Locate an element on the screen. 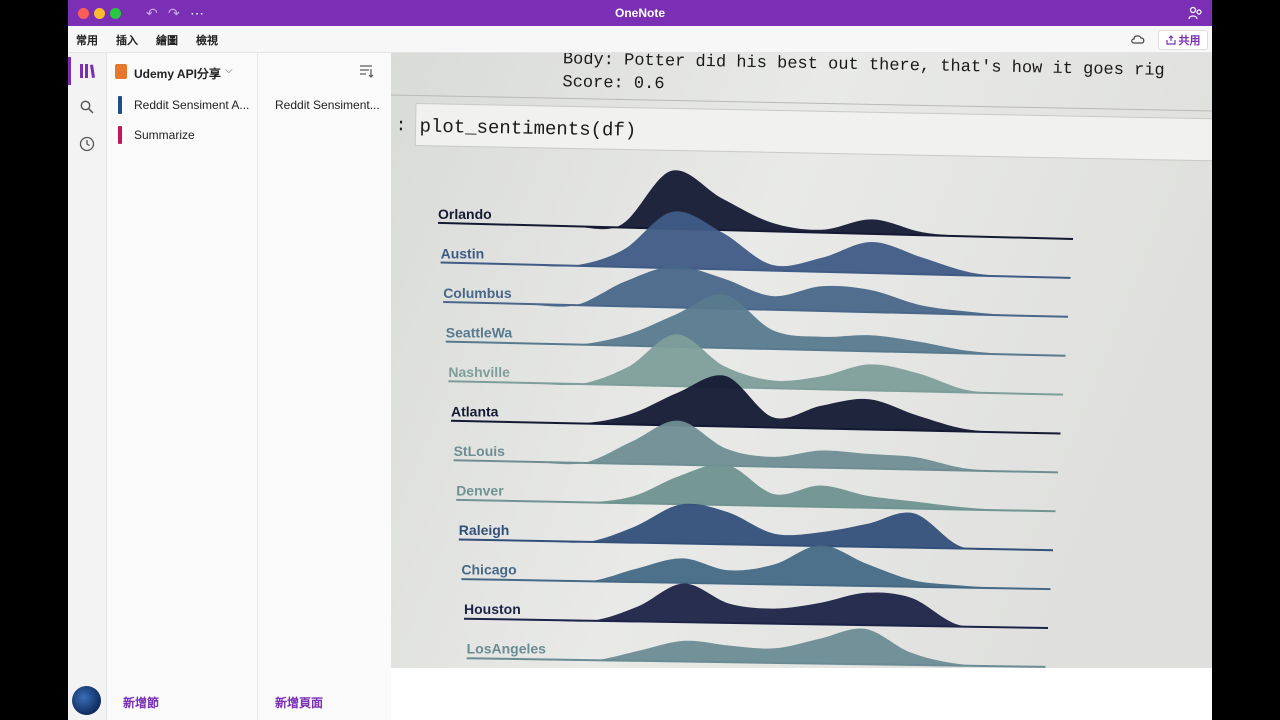 The width and height of the screenshot is (1280, 720). section-label: Summarize is located at coordinates (164, 135).